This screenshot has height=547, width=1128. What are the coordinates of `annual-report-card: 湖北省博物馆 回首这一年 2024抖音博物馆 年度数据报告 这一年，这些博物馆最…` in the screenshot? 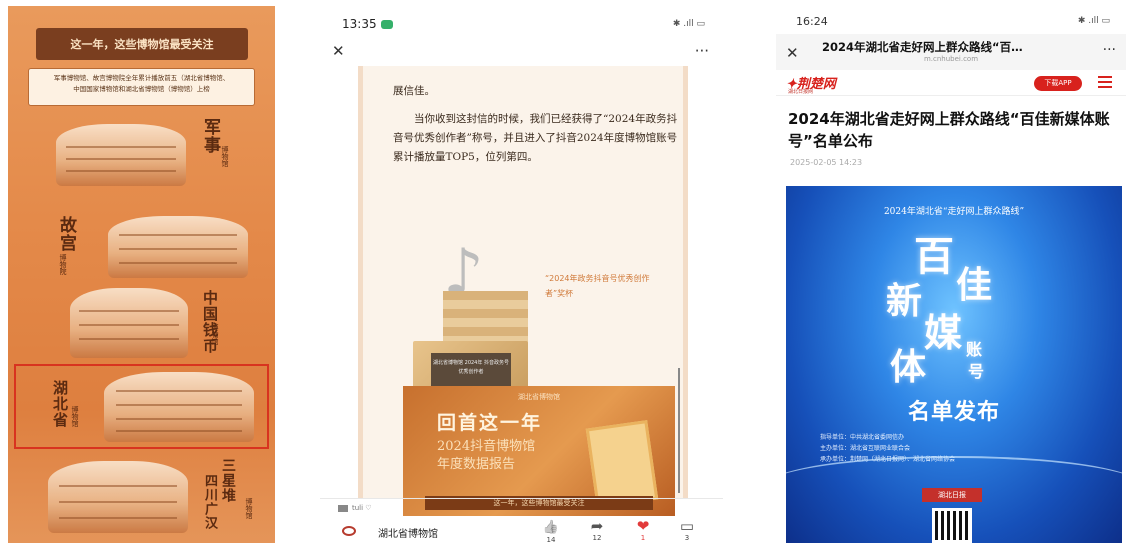 It's located at (539, 451).